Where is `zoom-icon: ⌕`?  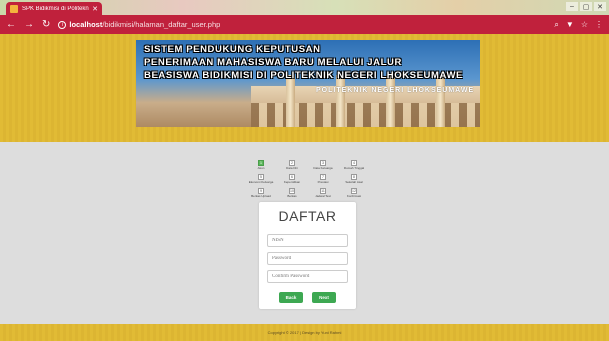 zoom-icon: ⌕ is located at coordinates (556, 25).